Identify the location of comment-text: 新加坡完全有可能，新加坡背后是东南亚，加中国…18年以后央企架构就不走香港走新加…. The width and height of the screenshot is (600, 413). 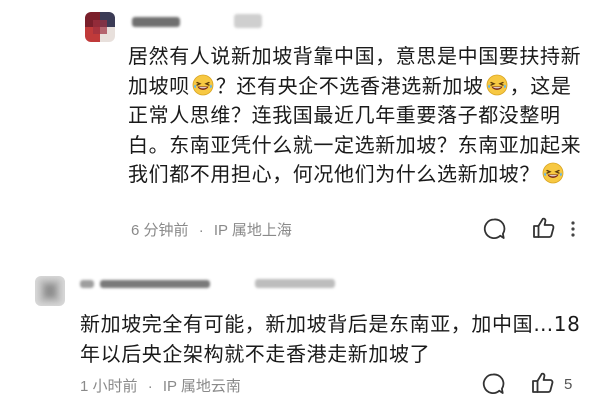
(336, 339).